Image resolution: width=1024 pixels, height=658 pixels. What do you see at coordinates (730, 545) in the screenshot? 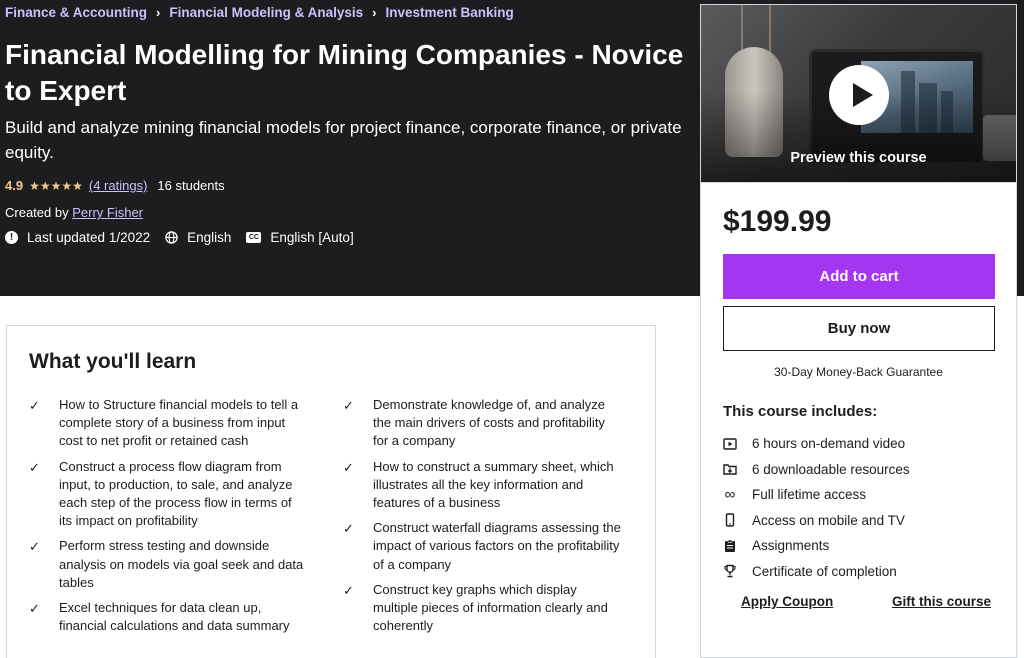
I see `assignment-icon` at bounding box center [730, 545].